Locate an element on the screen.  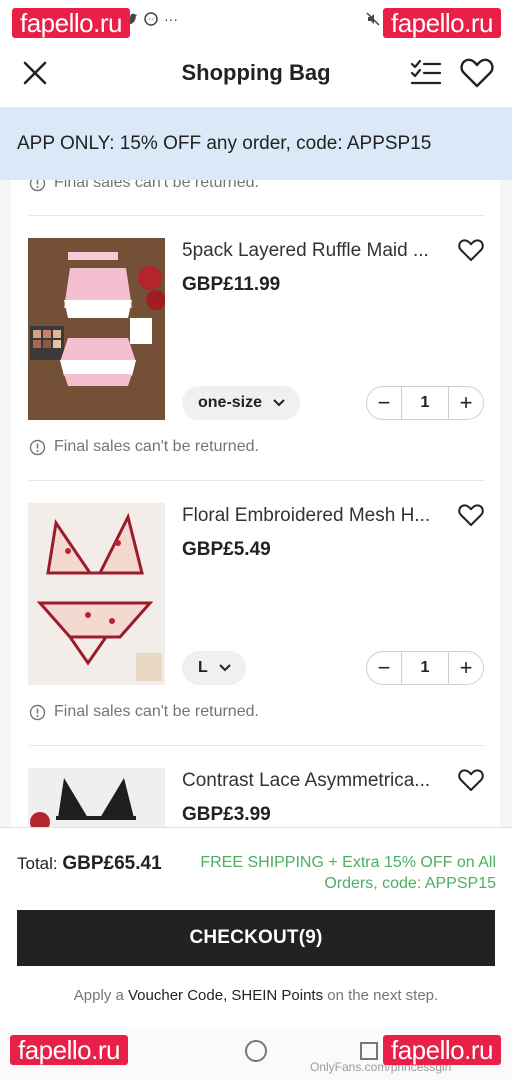
product-price: GBP£5.49 is located at coordinates (226, 549).